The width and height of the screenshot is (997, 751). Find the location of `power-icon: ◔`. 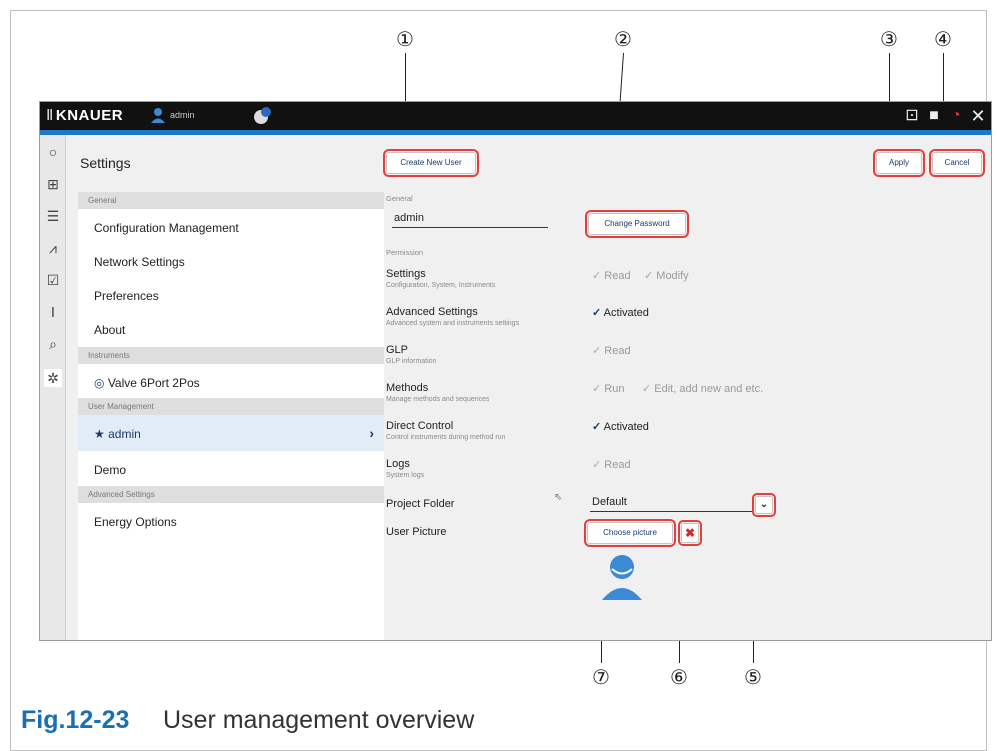

power-icon: ◔ is located at coordinates (956, 116).